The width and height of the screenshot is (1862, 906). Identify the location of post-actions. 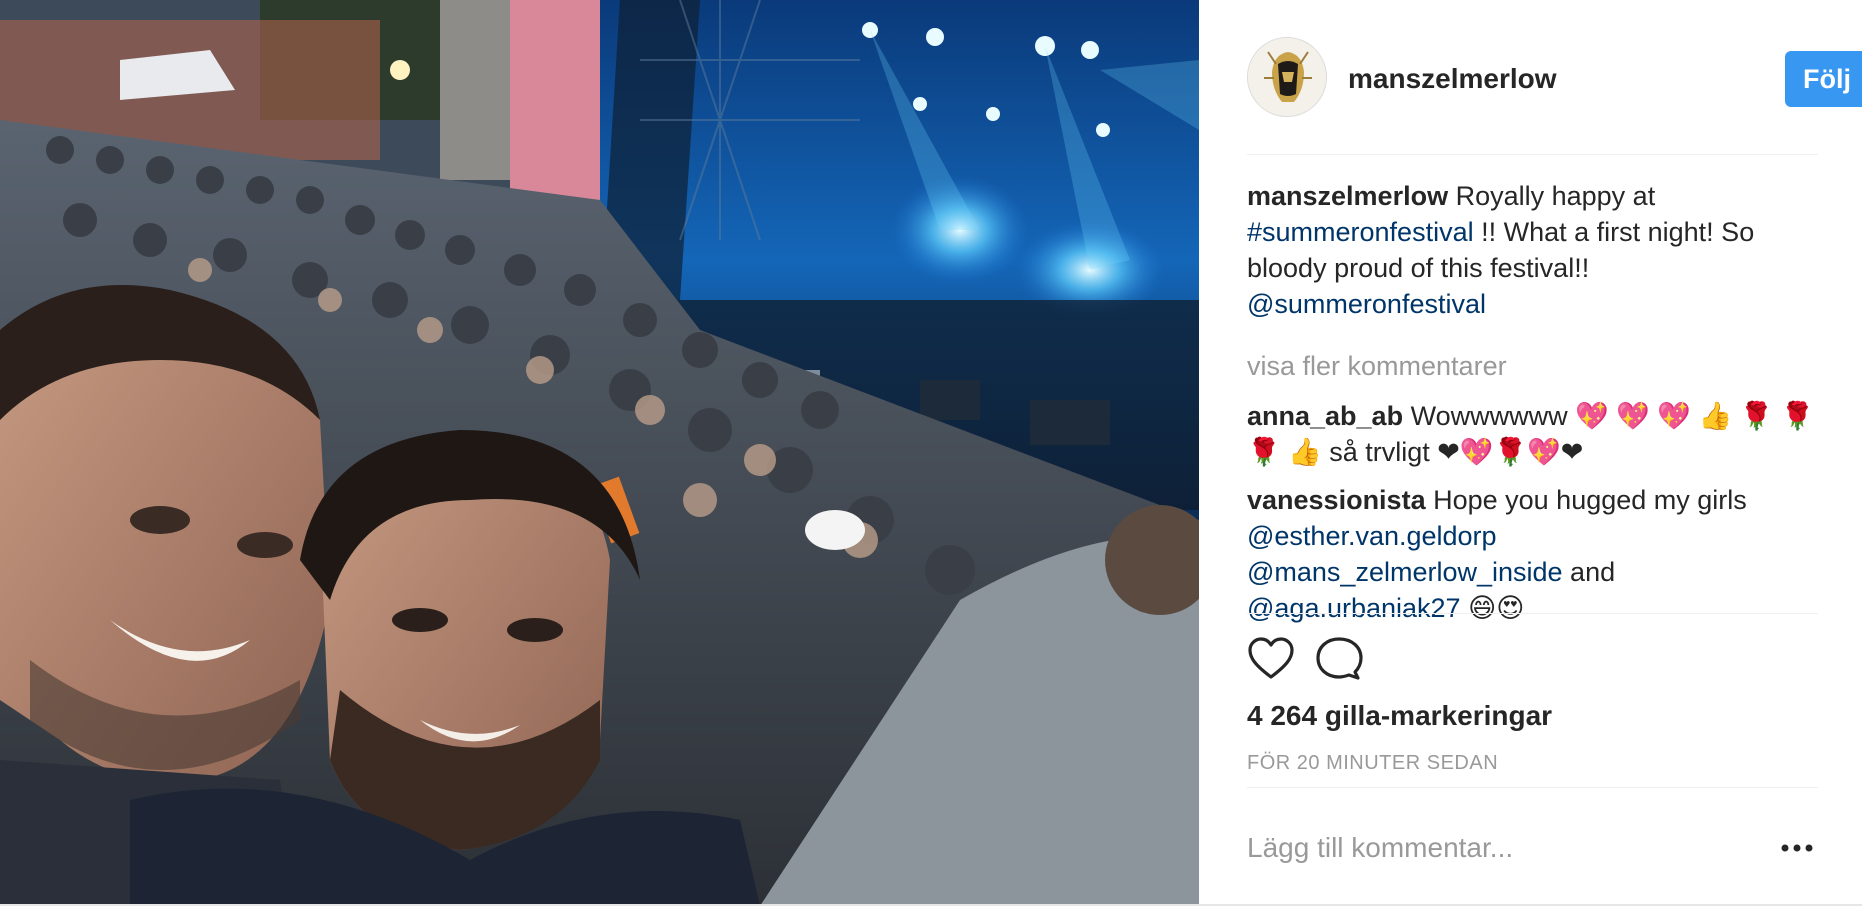
(1532, 659).